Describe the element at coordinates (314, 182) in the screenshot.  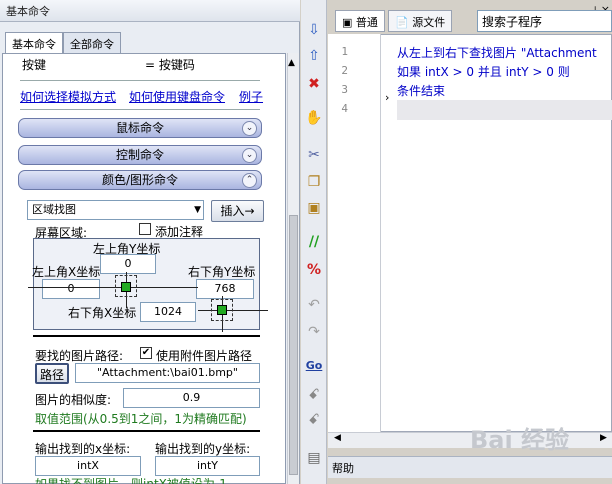
I see `copy-icon: ❐` at that location.